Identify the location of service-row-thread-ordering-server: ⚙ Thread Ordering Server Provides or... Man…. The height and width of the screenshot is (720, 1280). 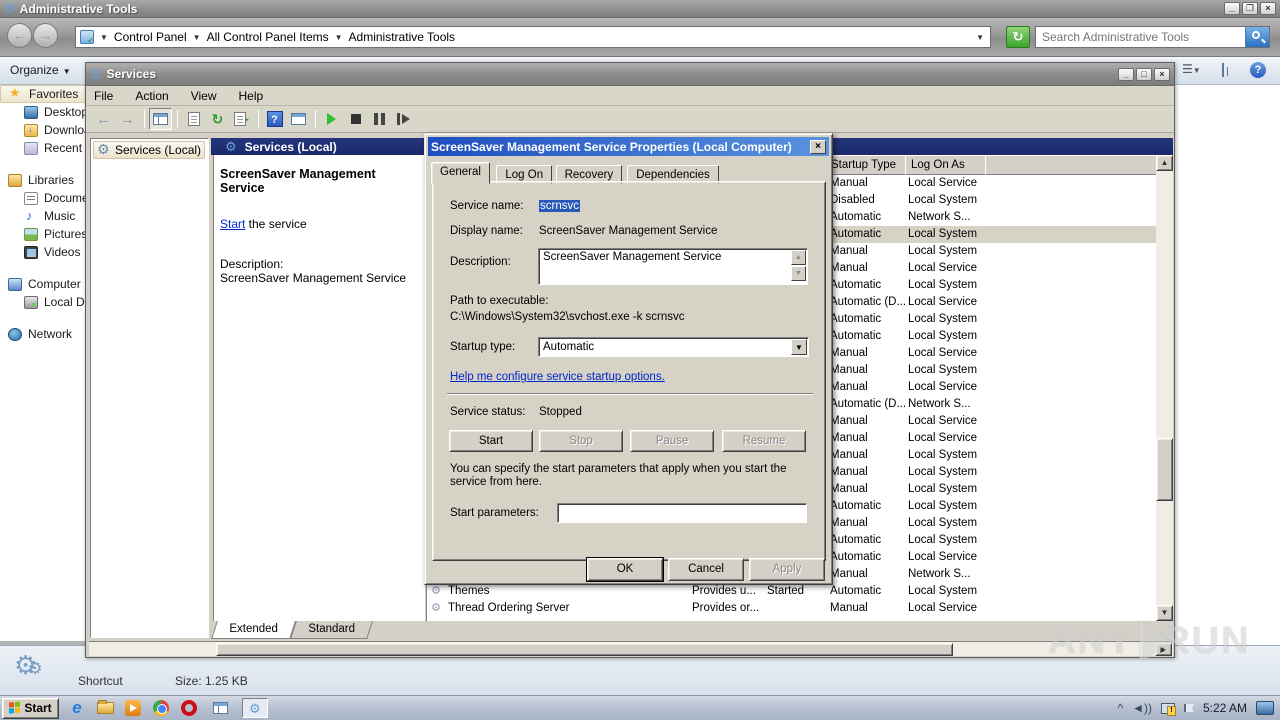
(792, 608).